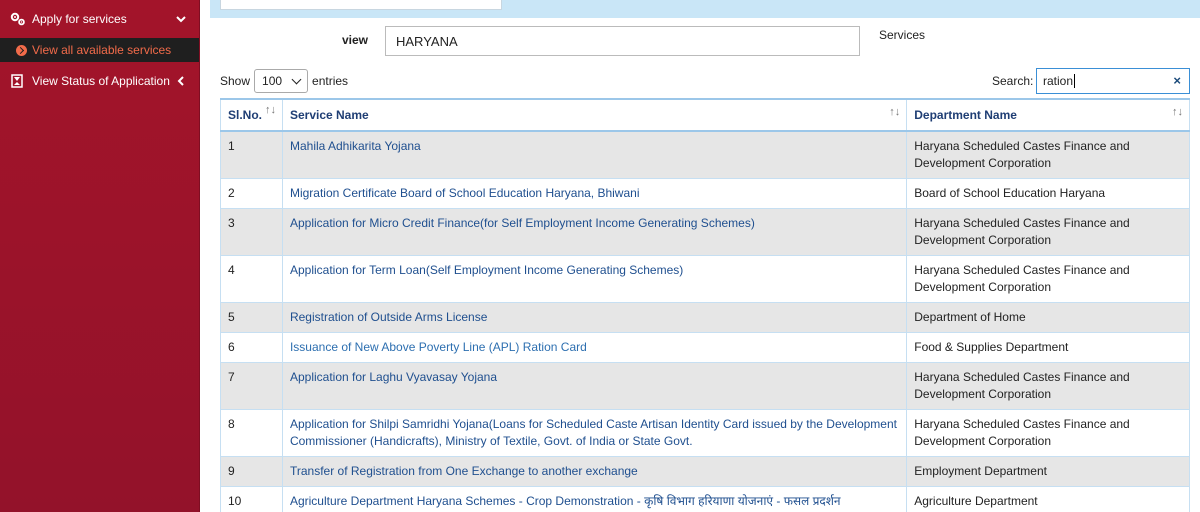  Describe the element at coordinates (251, 154) in the screenshot. I see `cell-slno: 1` at that location.